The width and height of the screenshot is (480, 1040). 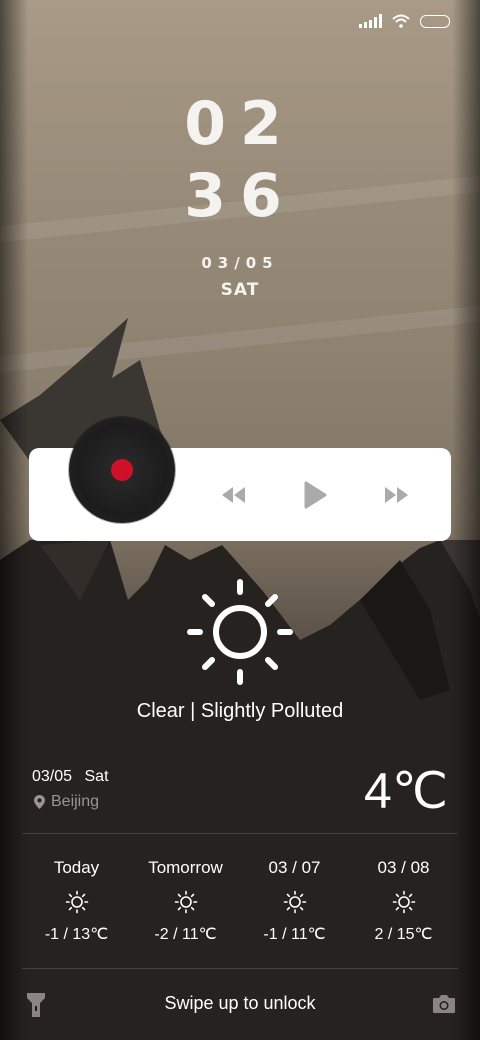 What do you see at coordinates (240, 1003) in the screenshot?
I see `swipe-to-unlock-hint: Swipe up to unlock` at bounding box center [240, 1003].